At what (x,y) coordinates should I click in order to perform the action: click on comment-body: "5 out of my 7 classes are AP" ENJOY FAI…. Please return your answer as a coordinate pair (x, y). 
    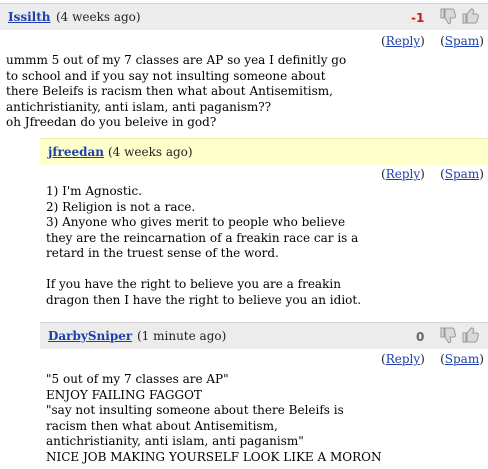
    Looking at the image, I should click on (214, 418).